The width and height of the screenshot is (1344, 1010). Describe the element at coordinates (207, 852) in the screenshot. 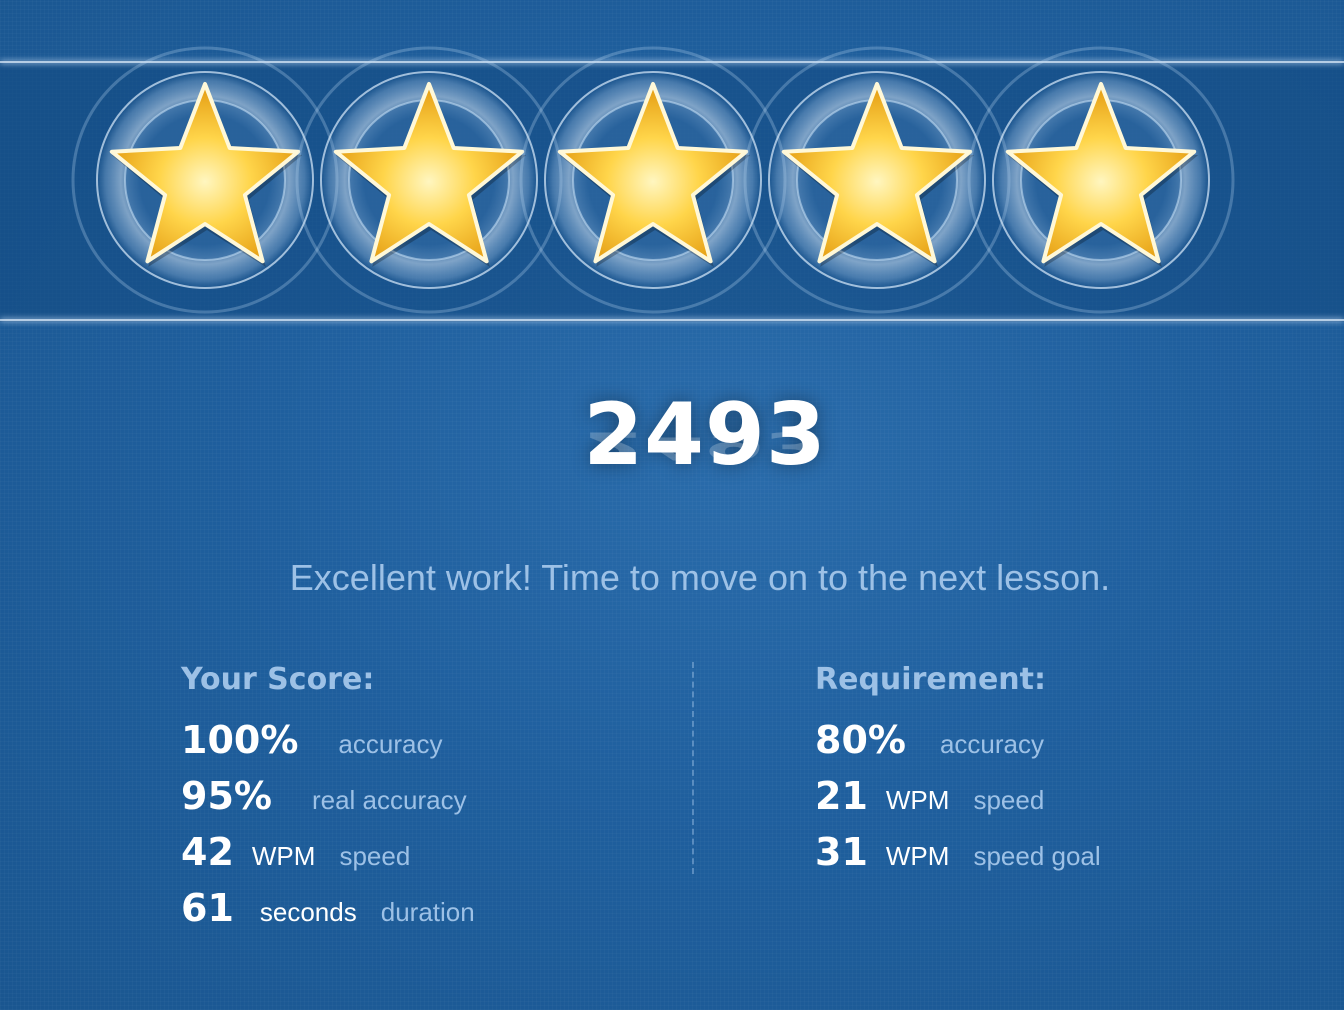

I see `stat-value: 42` at that location.